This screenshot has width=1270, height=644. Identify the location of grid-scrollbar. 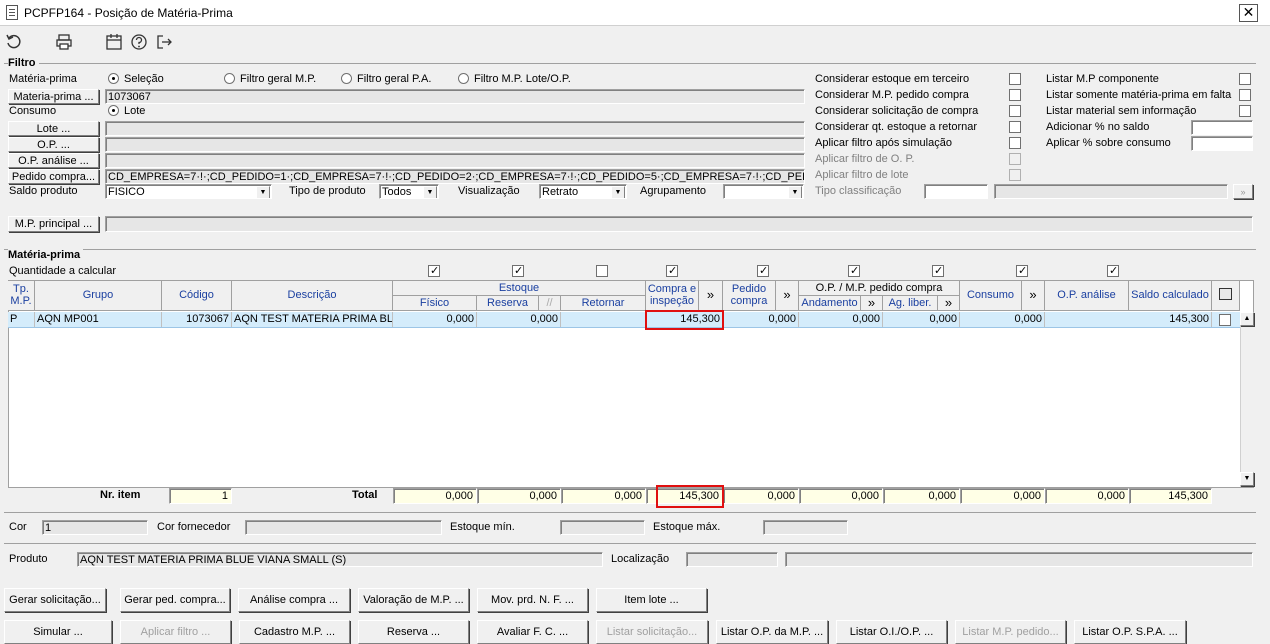
(1247, 400).